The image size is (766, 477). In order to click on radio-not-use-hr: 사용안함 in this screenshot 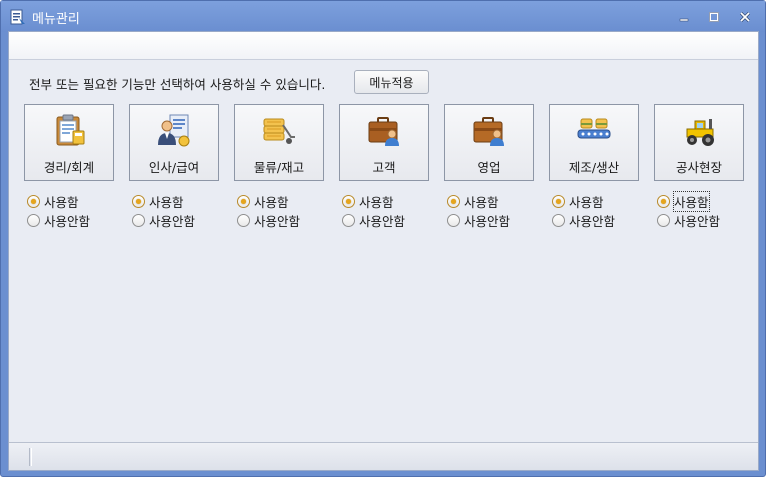, I will do `click(163, 220)`.